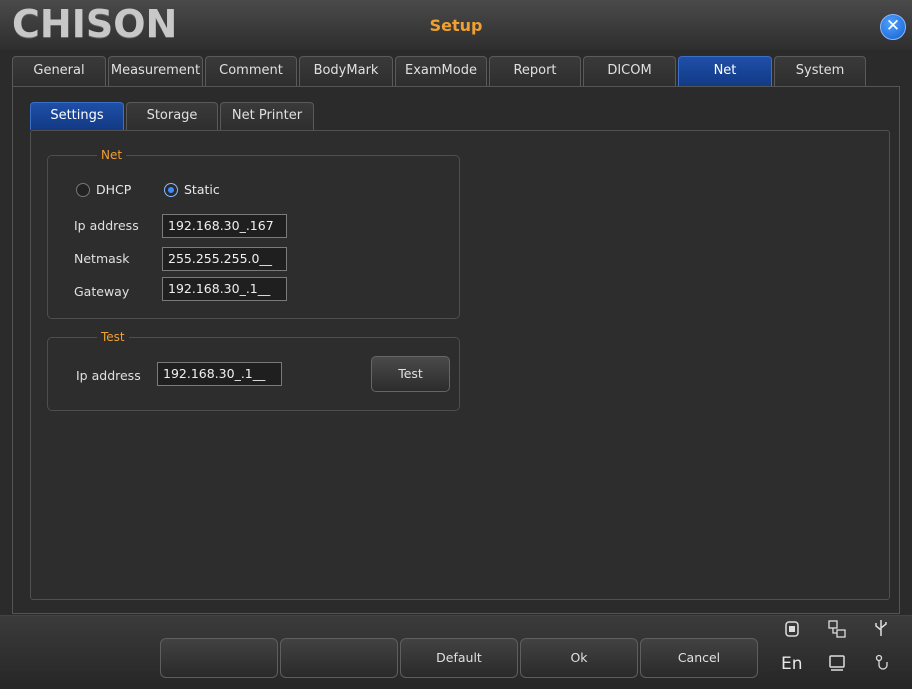 Image resolution: width=912 pixels, height=689 pixels. I want to click on display-icon, so click(837, 665).